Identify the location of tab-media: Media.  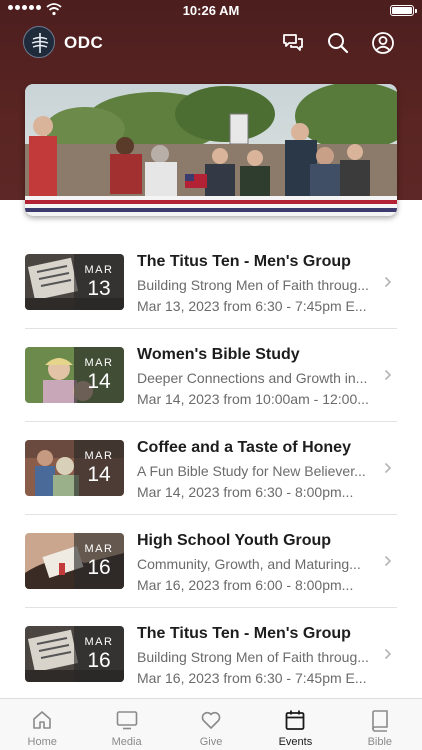
(126, 724).